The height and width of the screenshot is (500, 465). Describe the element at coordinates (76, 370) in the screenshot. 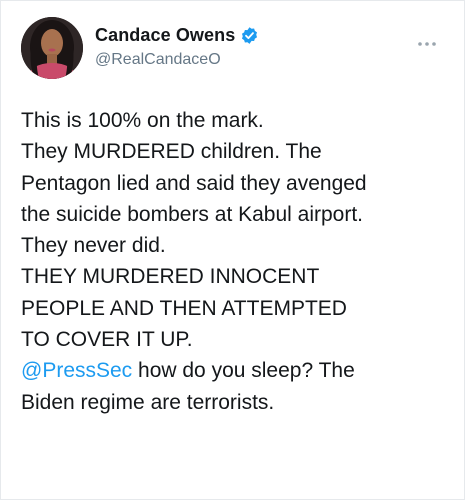

I see `mention-link: @PressSec` at that location.